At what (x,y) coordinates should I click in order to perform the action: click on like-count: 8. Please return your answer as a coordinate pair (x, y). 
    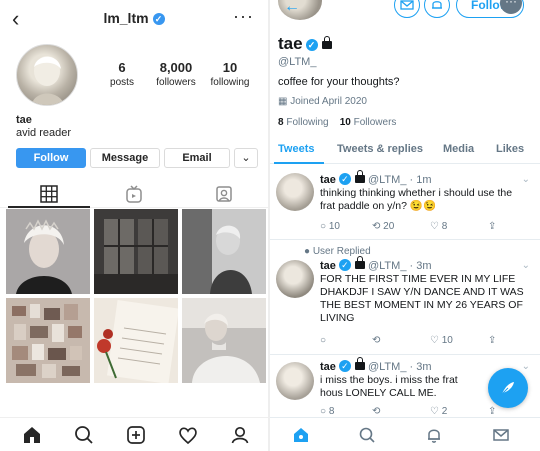
    Looking at the image, I should click on (444, 226).